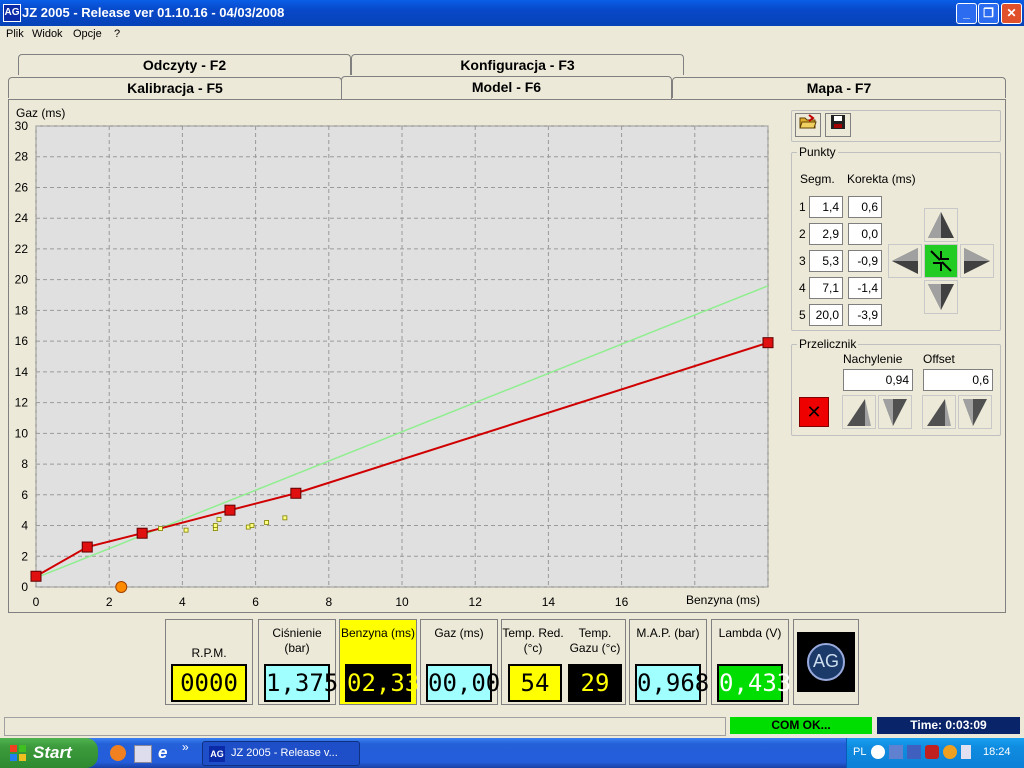 The height and width of the screenshot is (768, 1024). I want to click on move-right-button, so click(977, 261).